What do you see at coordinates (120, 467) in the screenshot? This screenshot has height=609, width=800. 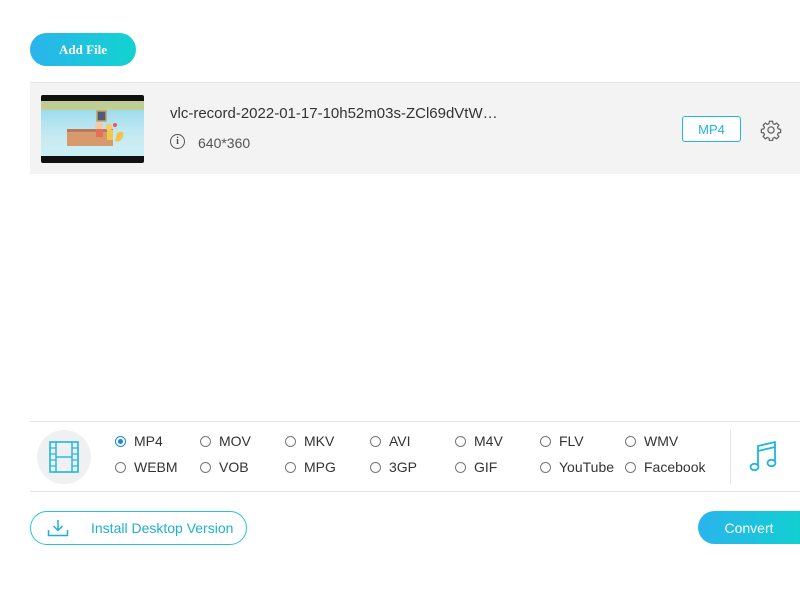 I see `radio-webm` at bounding box center [120, 467].